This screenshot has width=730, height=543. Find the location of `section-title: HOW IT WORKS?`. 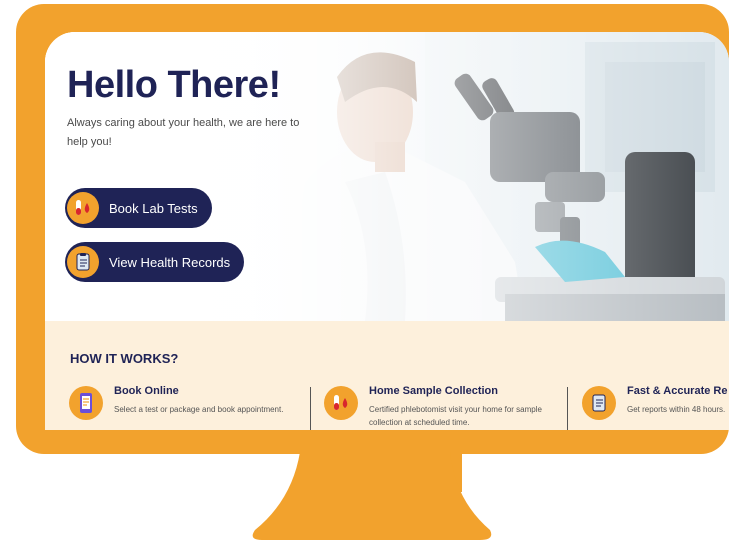

section-title: HOW IT WORKS? is located at coordinates (124, 358).